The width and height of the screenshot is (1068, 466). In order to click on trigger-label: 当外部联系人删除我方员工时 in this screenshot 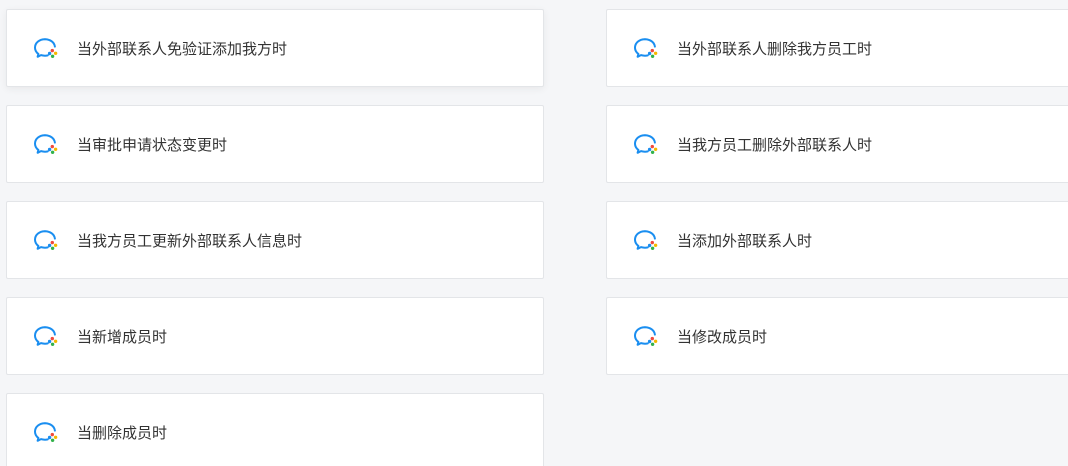, I will do `click(775, 49)`.